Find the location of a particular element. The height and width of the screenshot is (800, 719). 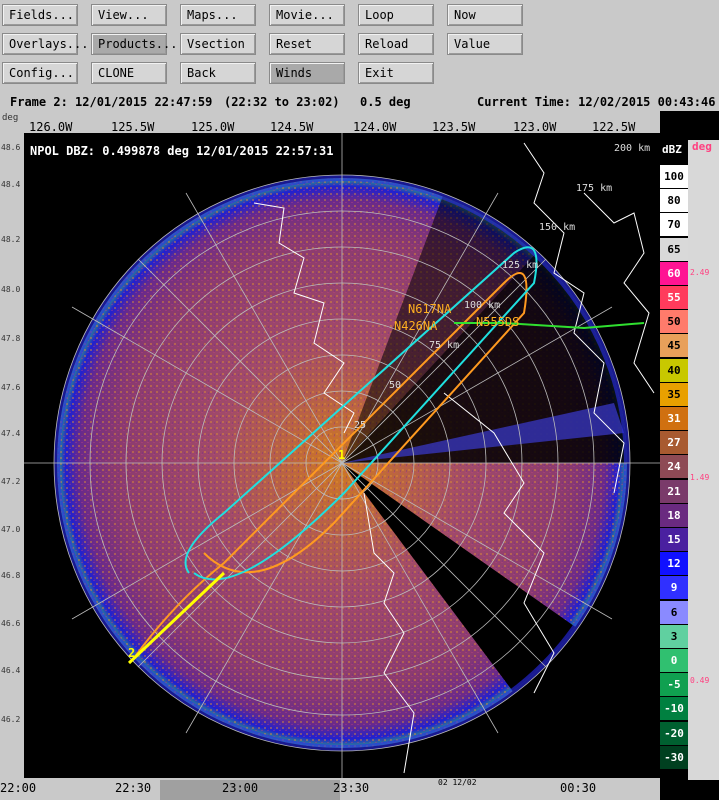

lat-label: 48.2 is located at coordinates (11, 239).